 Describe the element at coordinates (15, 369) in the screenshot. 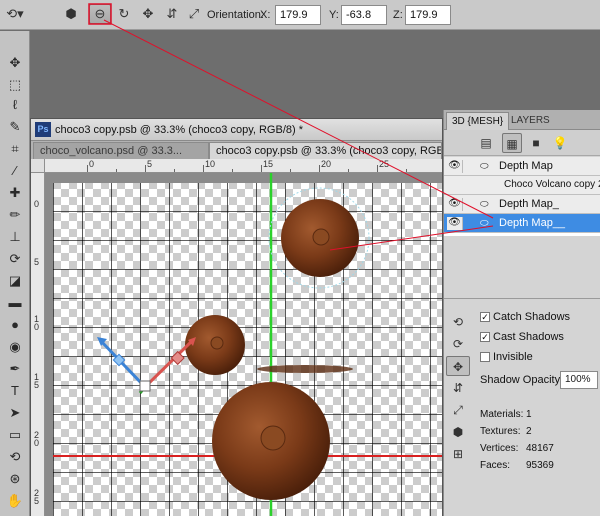

I see `pen-tool-icon: ✒` at that location.